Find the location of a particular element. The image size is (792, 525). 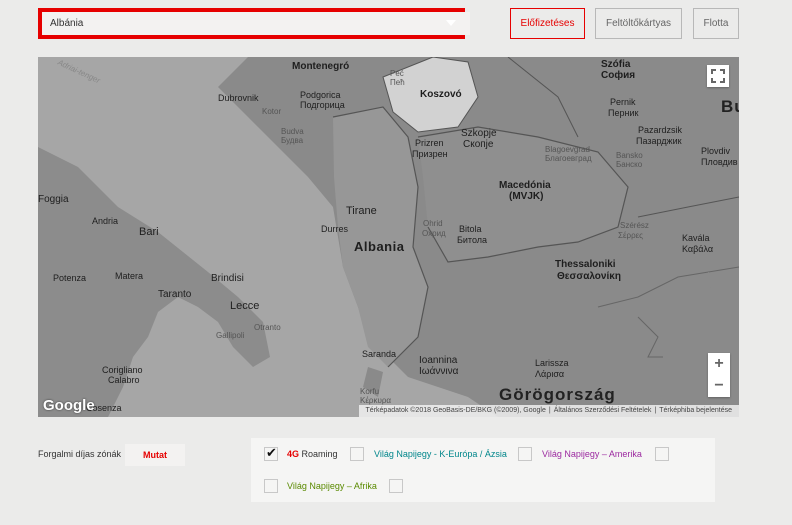

map-label-serres: Szérész is located at coordinates (634, 225).